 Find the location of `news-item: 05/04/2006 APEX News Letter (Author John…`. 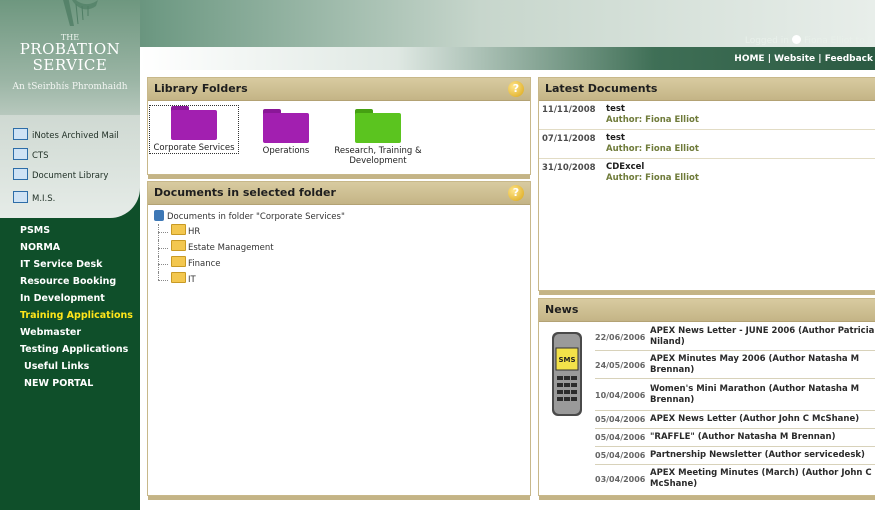

news-item: 05/04/2006 APEX News Letter (Author John… is located at coordinates (735, 420).